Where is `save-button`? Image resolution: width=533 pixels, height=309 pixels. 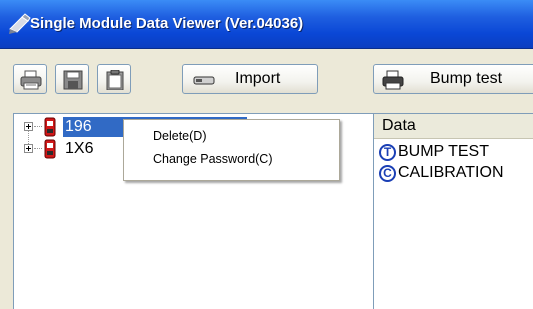
save-button is located at coordinates (72, 79).